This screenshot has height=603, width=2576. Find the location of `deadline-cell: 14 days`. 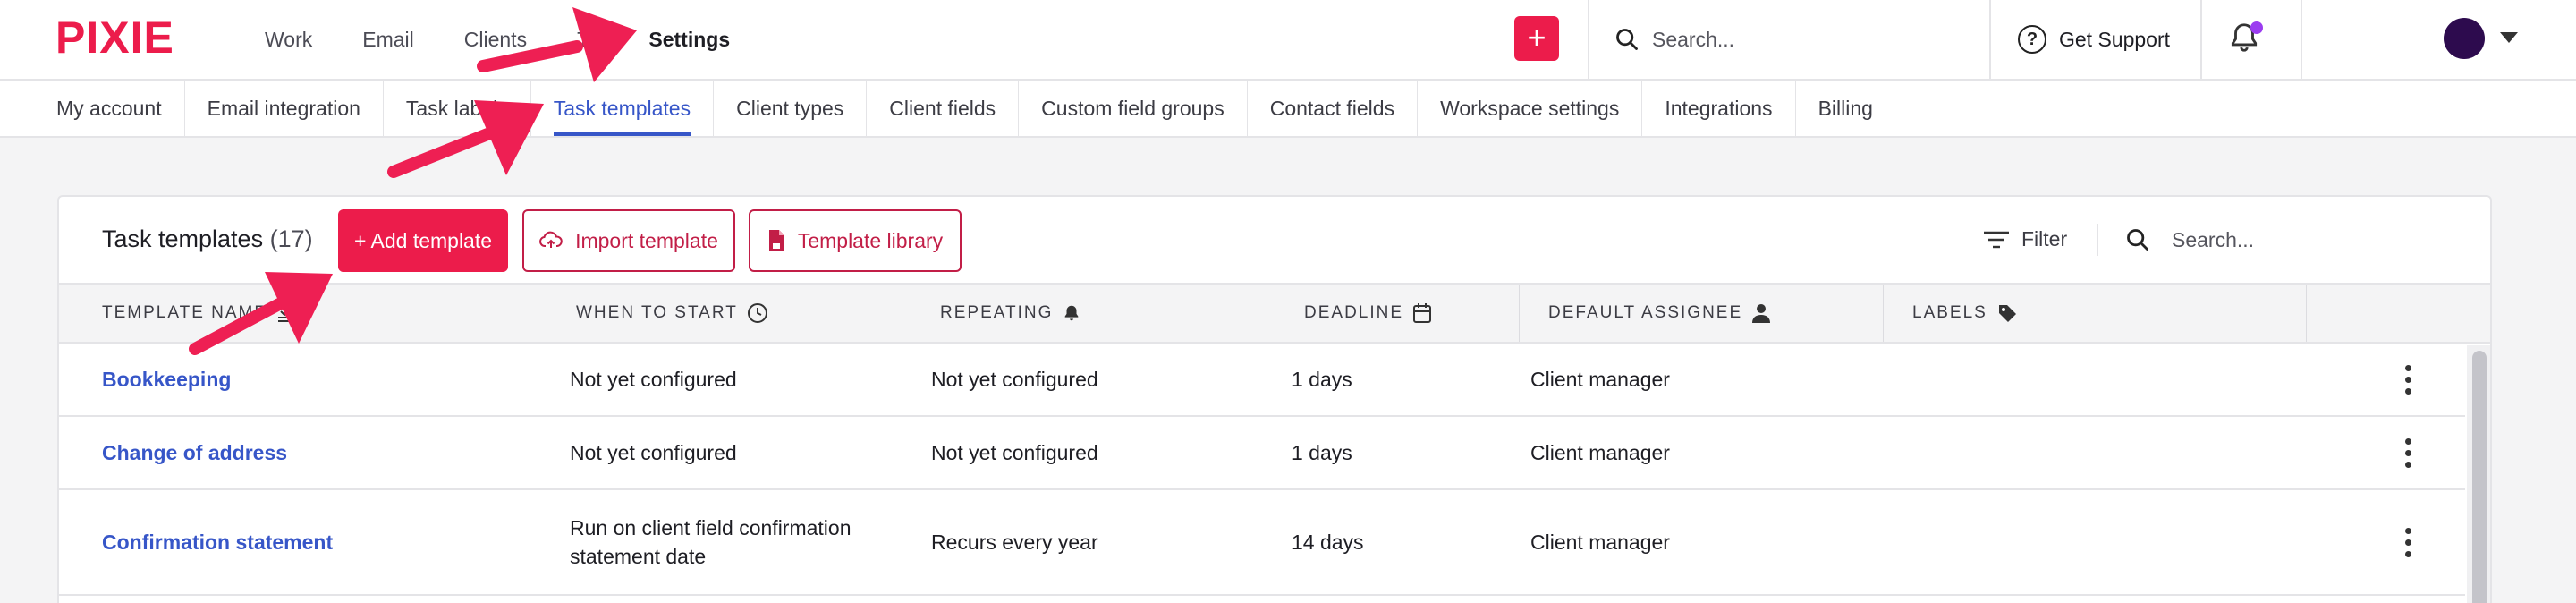

deadline-cell: 14 days is located at coordinates (1328, 542).